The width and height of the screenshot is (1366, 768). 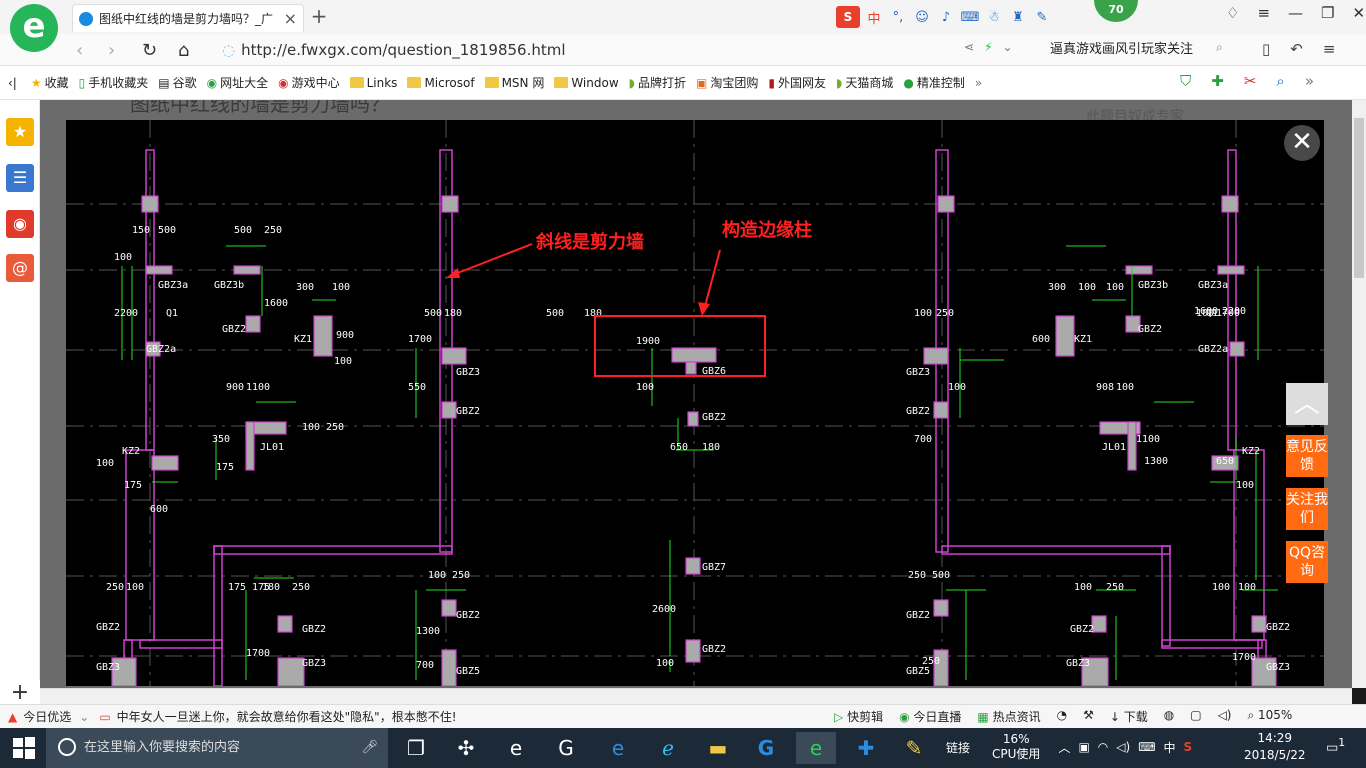 What do you see at coordinates (1042, 17) in the screenshot?
I see `wrench-icon: ✎` at bounding box center [1042, 17].